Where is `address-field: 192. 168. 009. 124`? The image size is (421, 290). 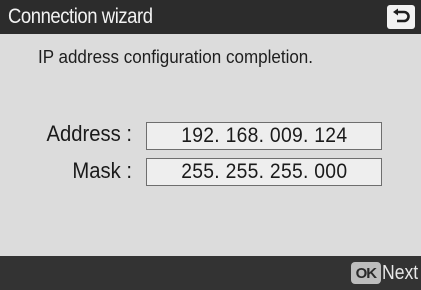 address-field: 192. 168. 009. 124 is located at coordinates (264, 136).